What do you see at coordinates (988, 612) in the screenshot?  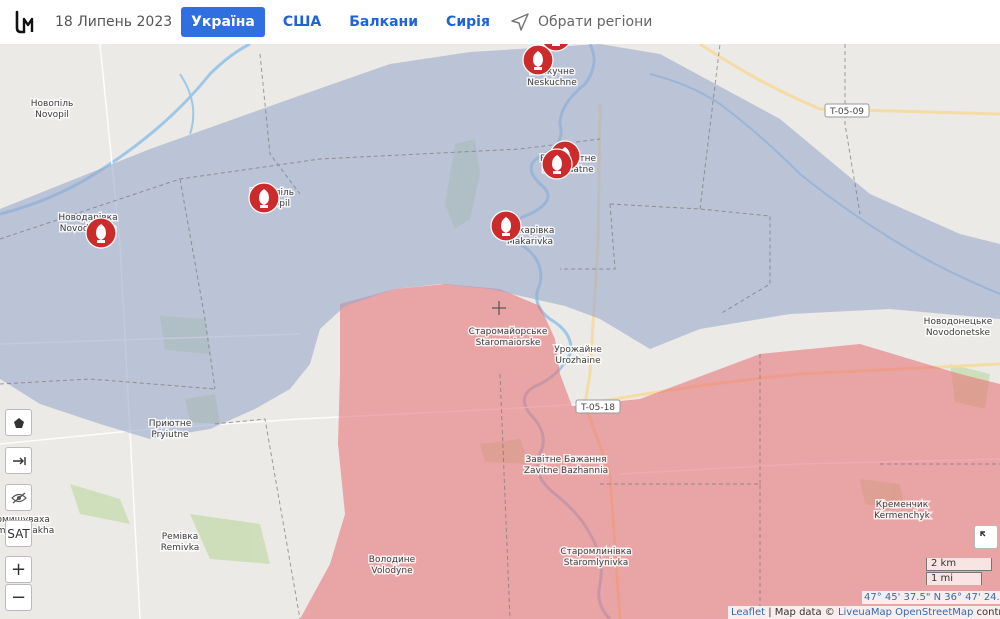 I see `attribution-end: contributors` at bounding box center [988, 612].